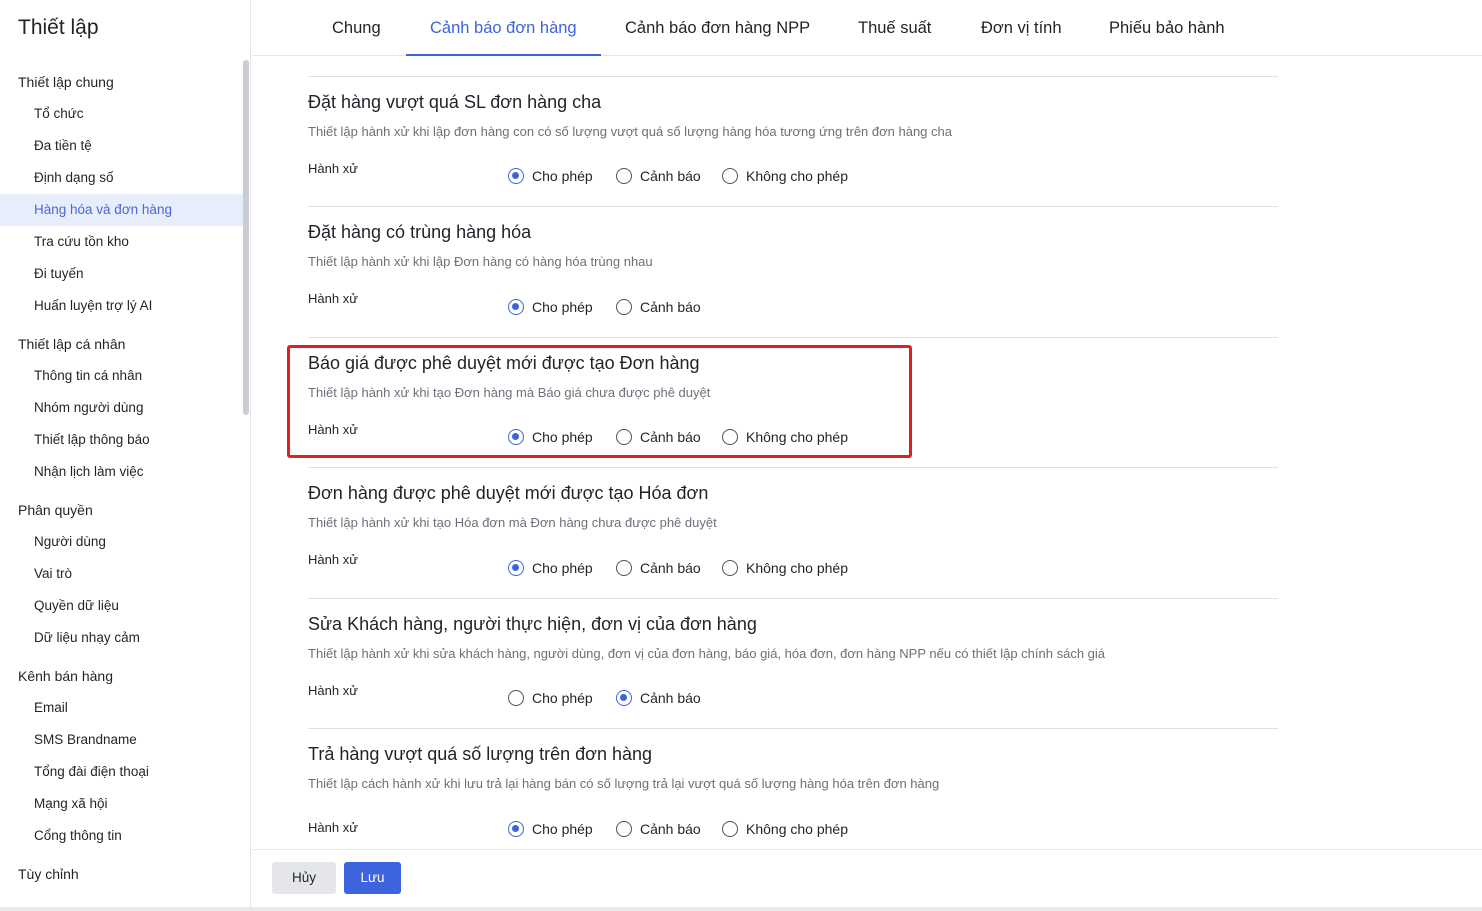 Image resolution: width=1482 pixels, height=911 pixels. Describe the element at coordinates (480, 754) in the screenshot. I see `setting-title: Trả hàng vượt quá số lượng trên đơn hàng` at that location.